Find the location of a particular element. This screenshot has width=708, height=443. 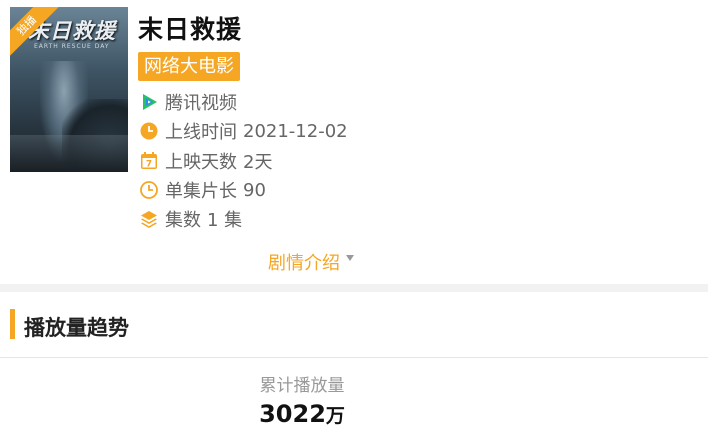

trend-heading: 播放量趋势 is located at coordinates (76, 328).